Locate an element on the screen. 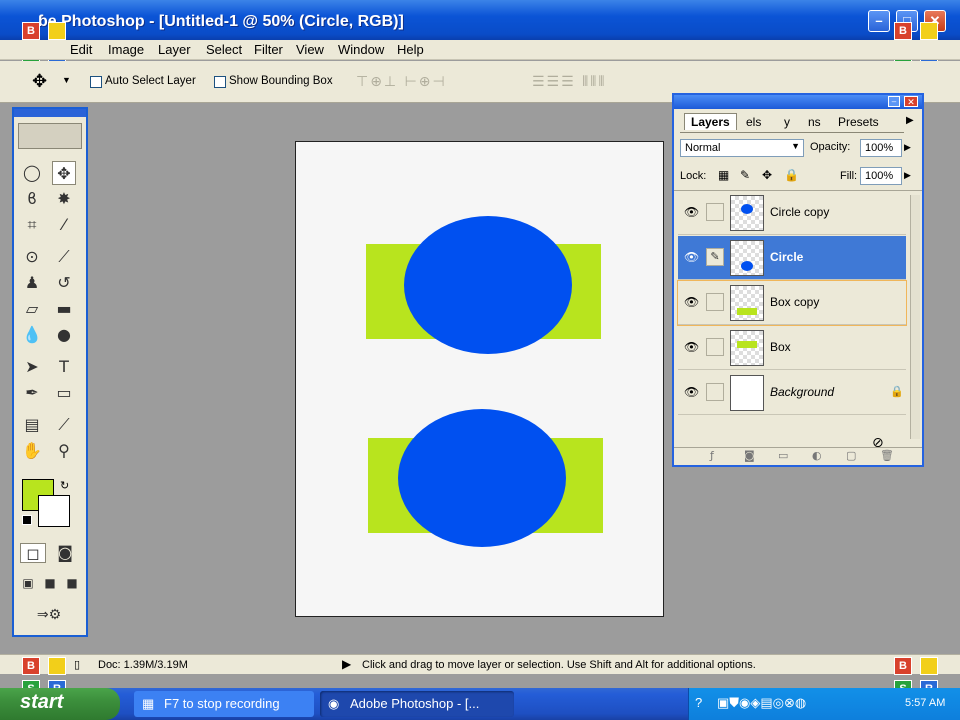 This screenshot has height=720, width=960. standard-mode-icon: ◻ is located at coordinates (33, 553).